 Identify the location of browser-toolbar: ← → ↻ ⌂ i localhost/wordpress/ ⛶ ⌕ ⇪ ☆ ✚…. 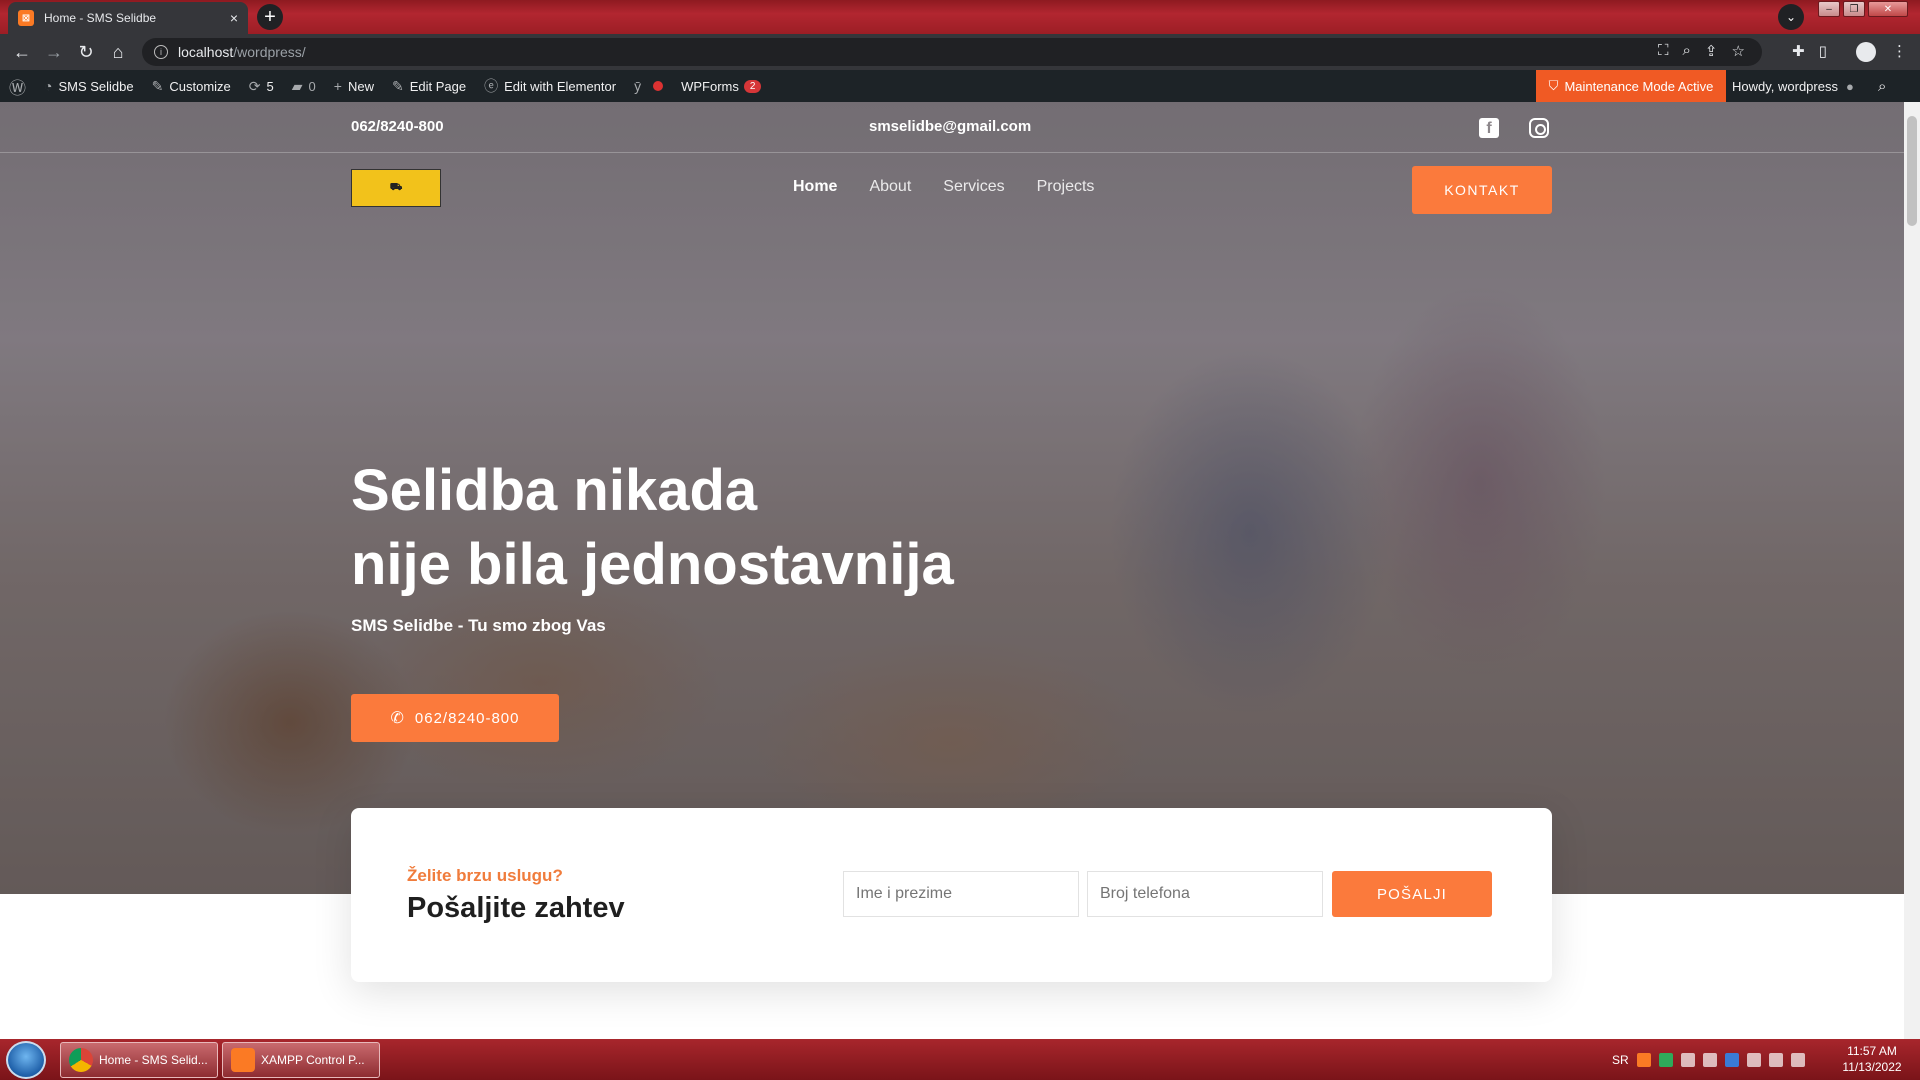
(960, 52).